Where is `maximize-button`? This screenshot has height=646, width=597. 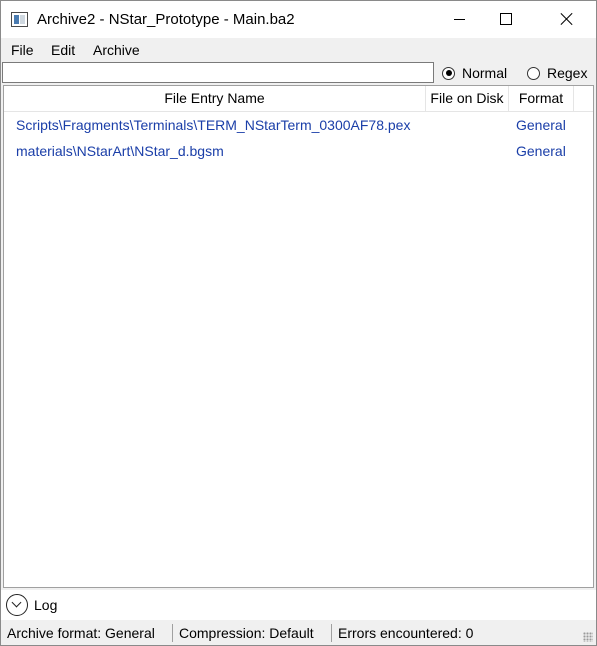
maximize-button is located at coordinates (506, 19).